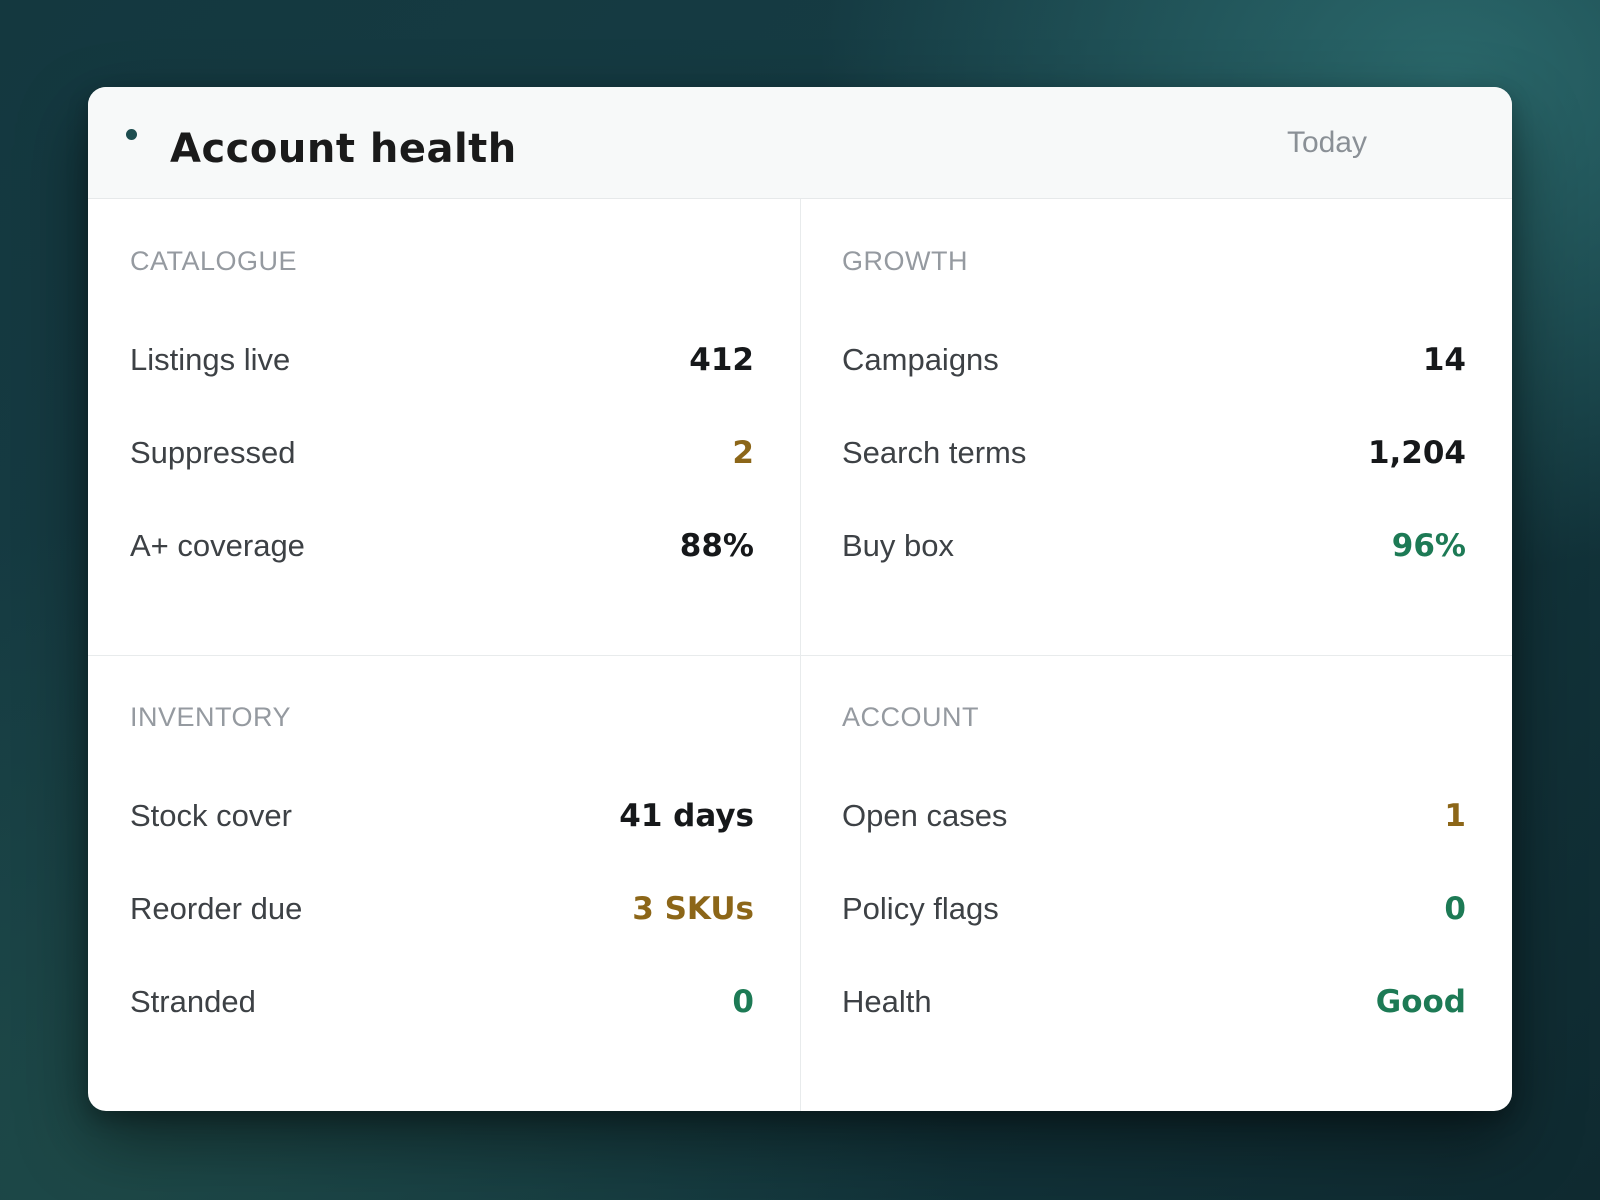  Describe the element at coordinates (887, 1001) in the screenshot. I see `metric-label: Health` at that location.